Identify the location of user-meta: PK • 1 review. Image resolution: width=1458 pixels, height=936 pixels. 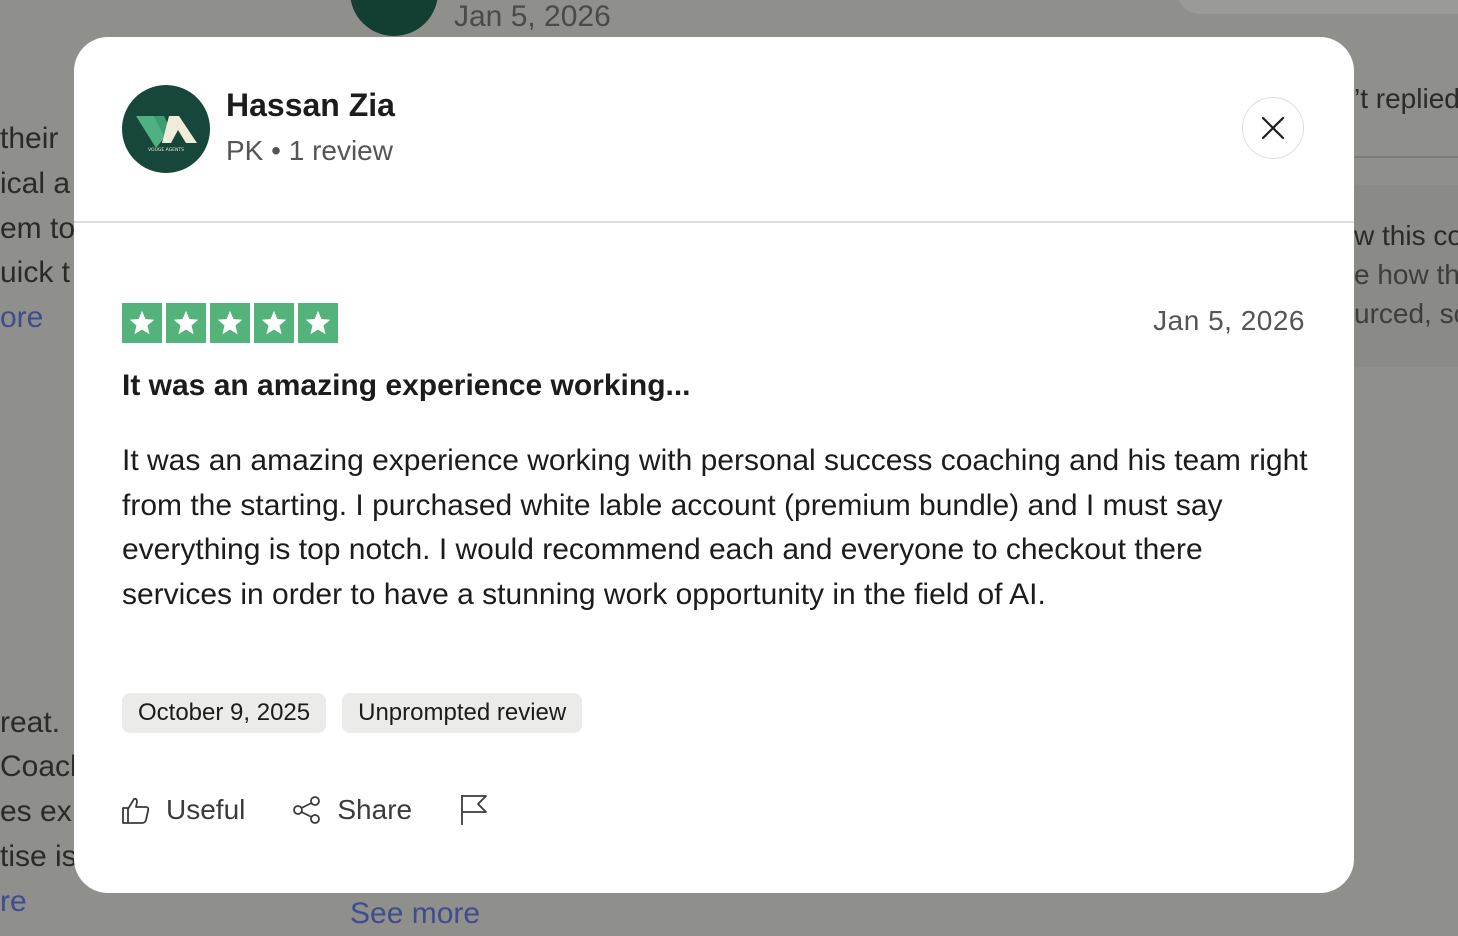
(309, 150).